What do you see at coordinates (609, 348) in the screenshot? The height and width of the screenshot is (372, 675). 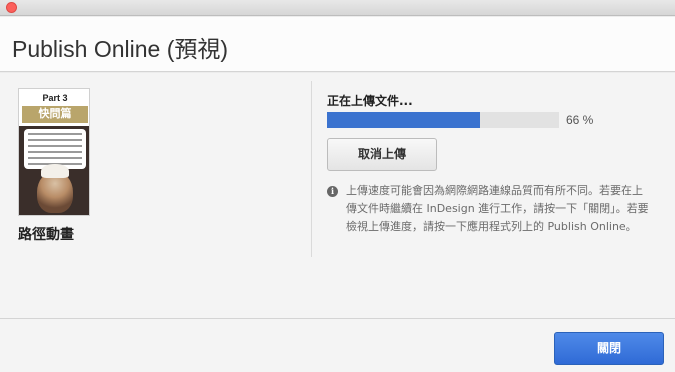 I see `close-button: 關閉` at bounding box center [609, 348].